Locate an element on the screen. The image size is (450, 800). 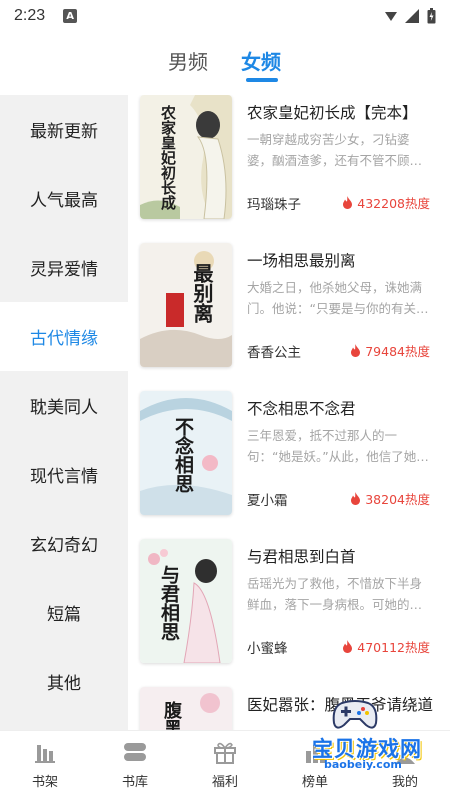
watermark: 宝贝游戏网 baobeiy.com is located at coordinates (381, 735).